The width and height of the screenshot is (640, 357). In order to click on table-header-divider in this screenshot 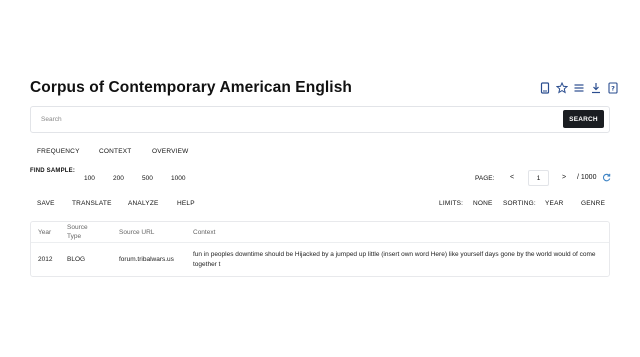, I will do `click(320, 242)`.